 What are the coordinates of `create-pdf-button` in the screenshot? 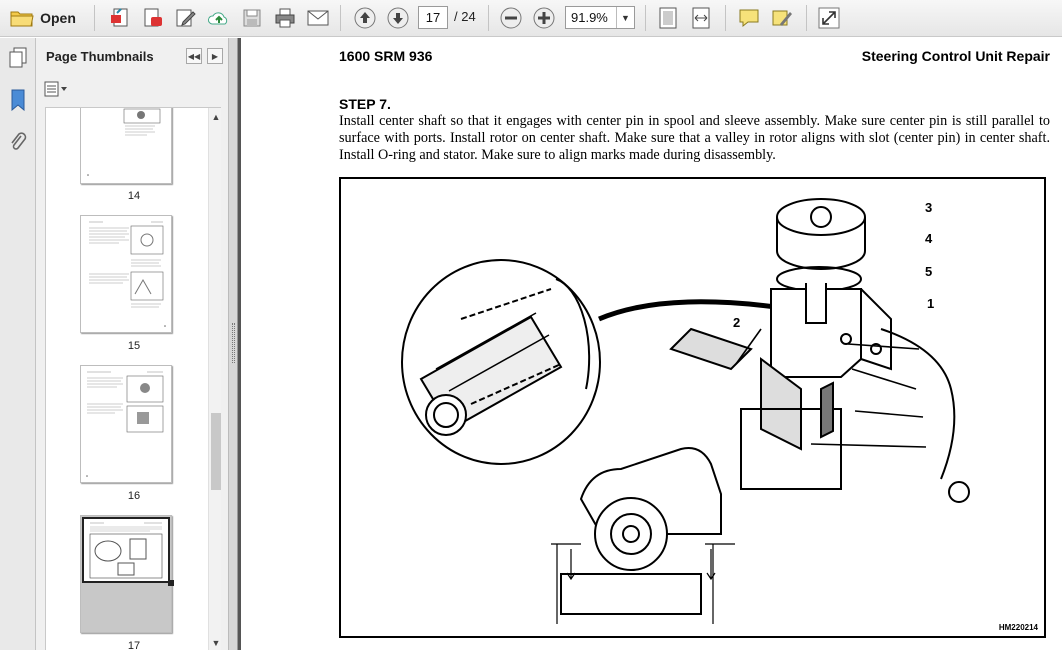 It's located at (120, 18).